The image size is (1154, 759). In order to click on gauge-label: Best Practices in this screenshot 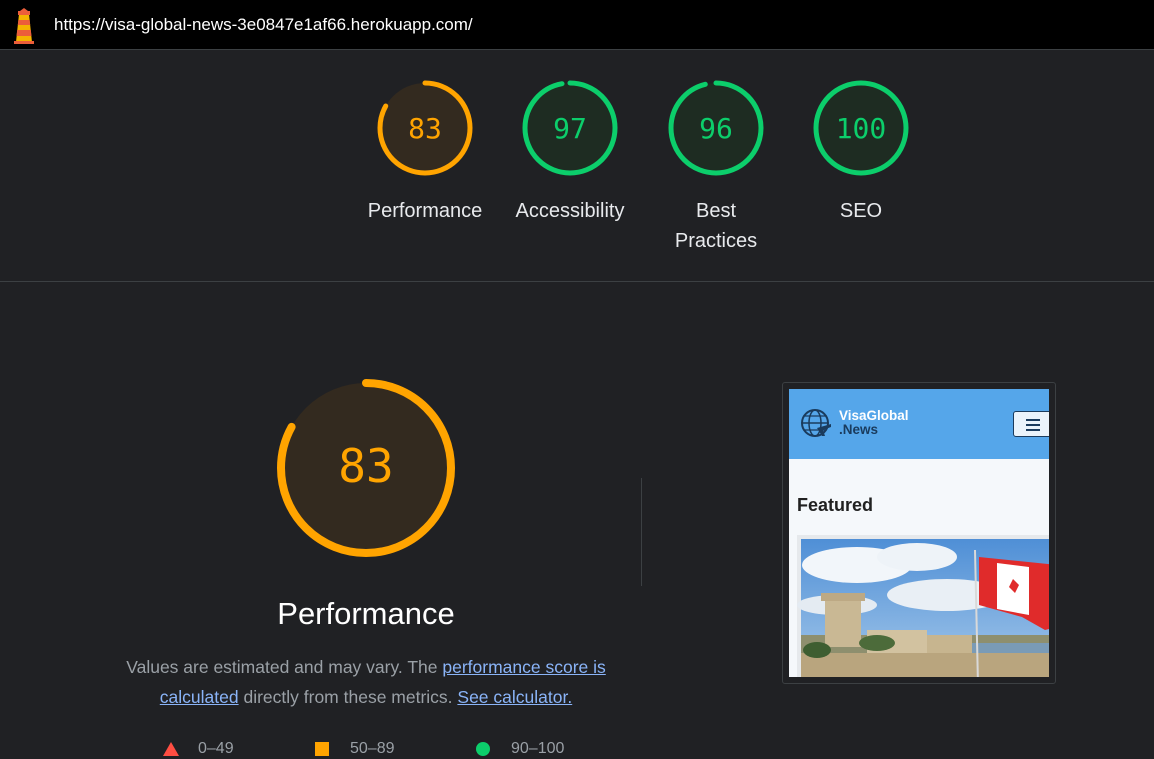, I will do `click(716, 226)`.